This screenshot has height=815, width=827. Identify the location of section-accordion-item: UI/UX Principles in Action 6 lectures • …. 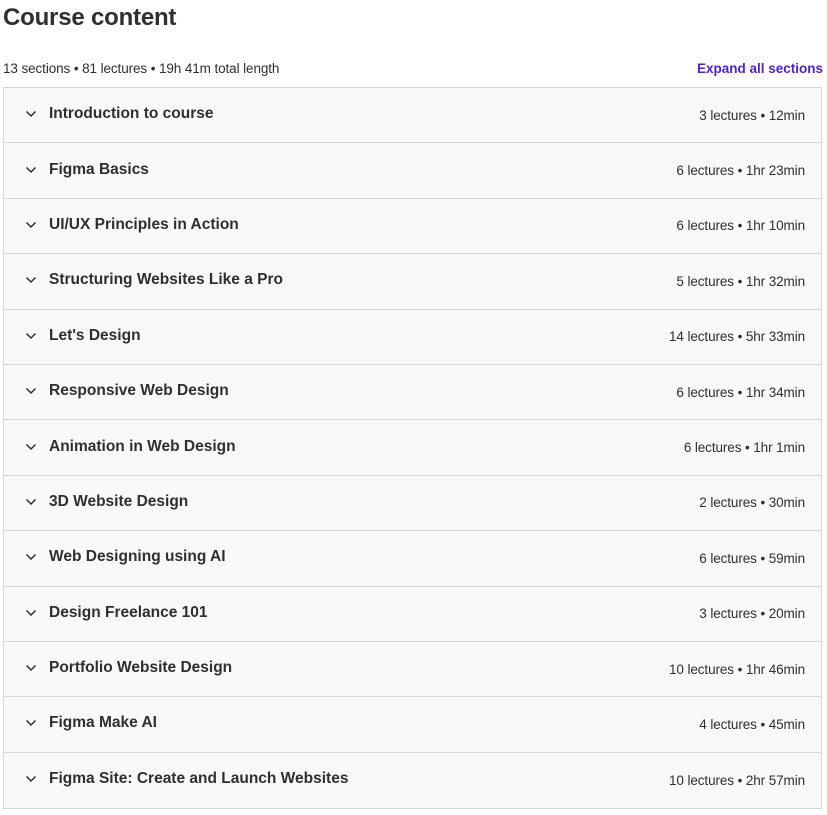
(412, 226).